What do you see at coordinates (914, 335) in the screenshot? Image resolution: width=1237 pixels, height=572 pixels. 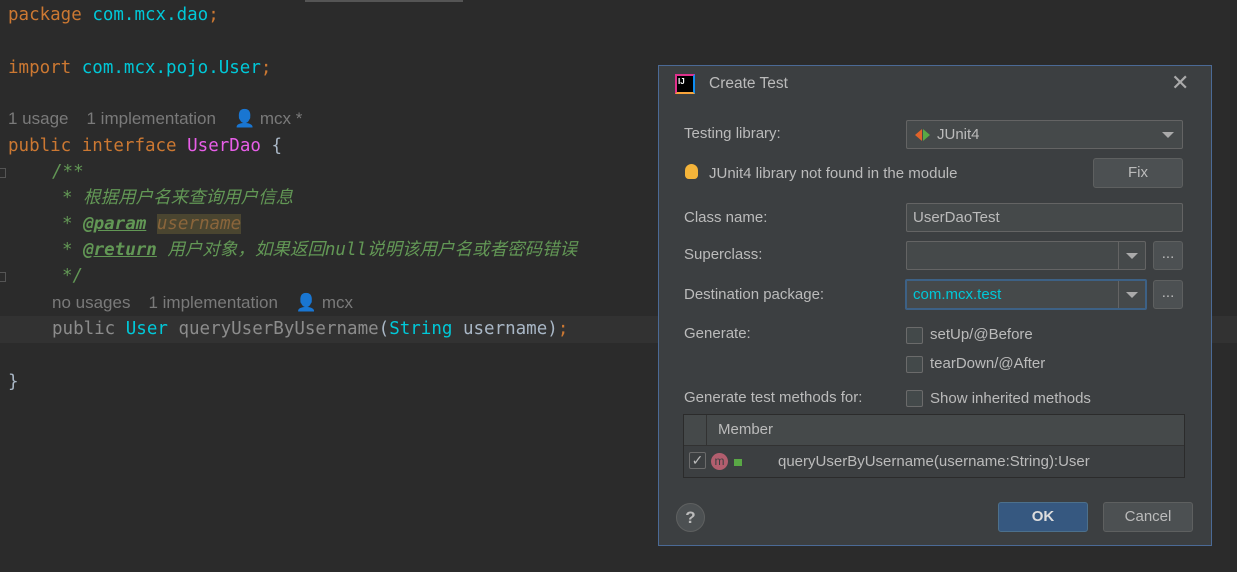 I see `setup-checkbox` at bounding box center [914, 335].